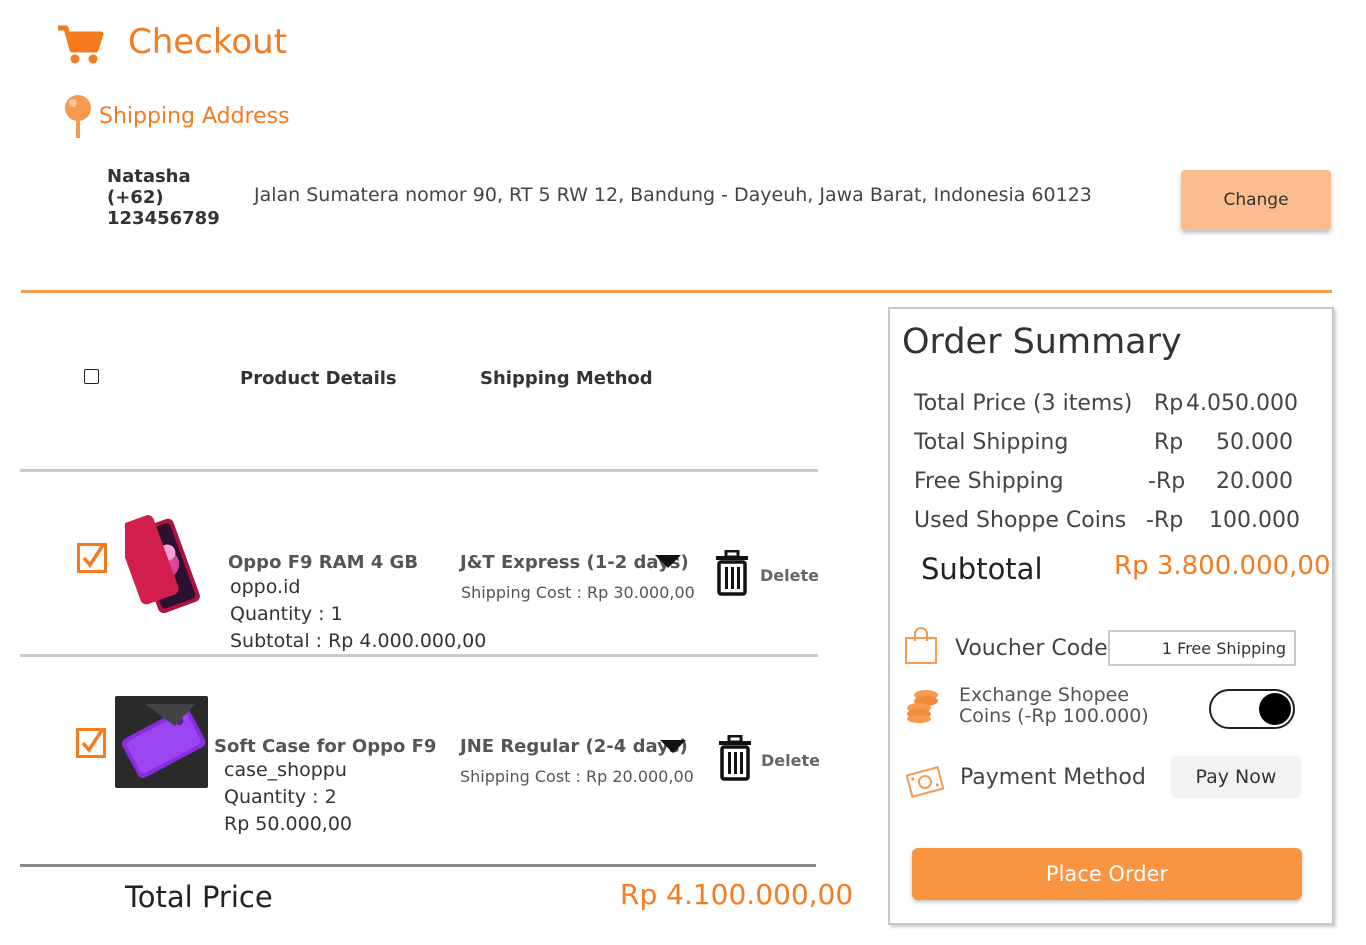 This screenshot has width=1366, height=945. Describe the element at coordinates (1254, 520) in the screenshot. I see `summary-row-value: 100.000` at that location.